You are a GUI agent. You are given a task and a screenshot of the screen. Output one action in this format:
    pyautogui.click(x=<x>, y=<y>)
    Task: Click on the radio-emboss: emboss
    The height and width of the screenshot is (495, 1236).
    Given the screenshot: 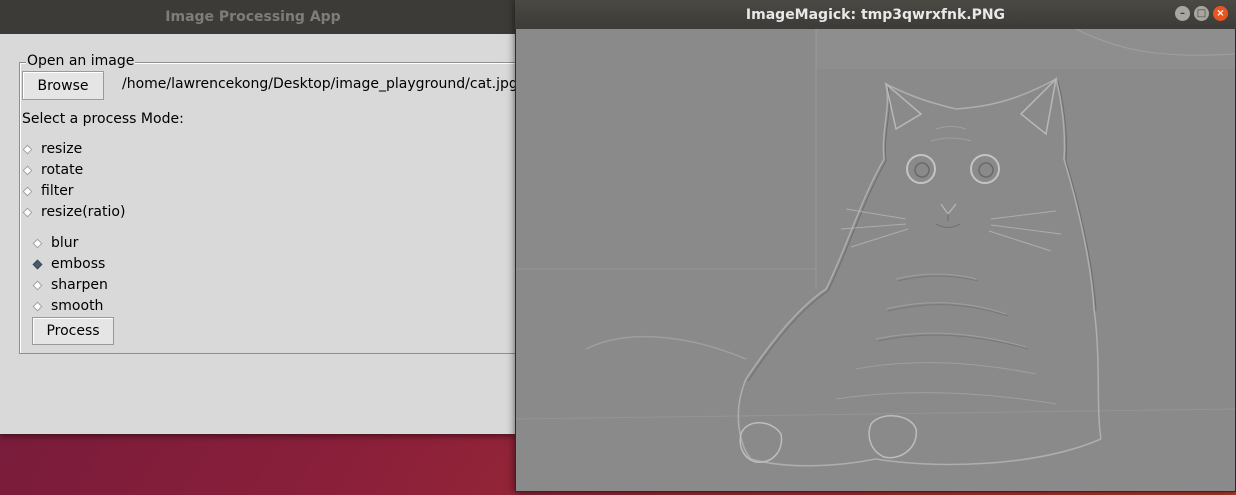 What is the action you would take?
    pyautogui.click(x=68, y=264)
    